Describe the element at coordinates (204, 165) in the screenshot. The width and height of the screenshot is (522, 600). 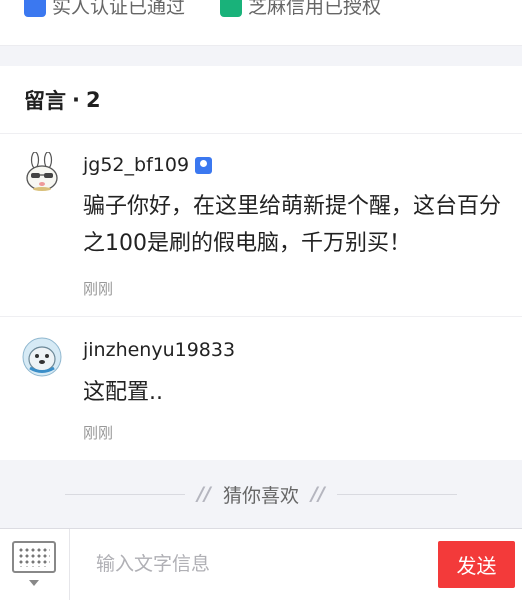
I see `verified-badge-icon` at that location.